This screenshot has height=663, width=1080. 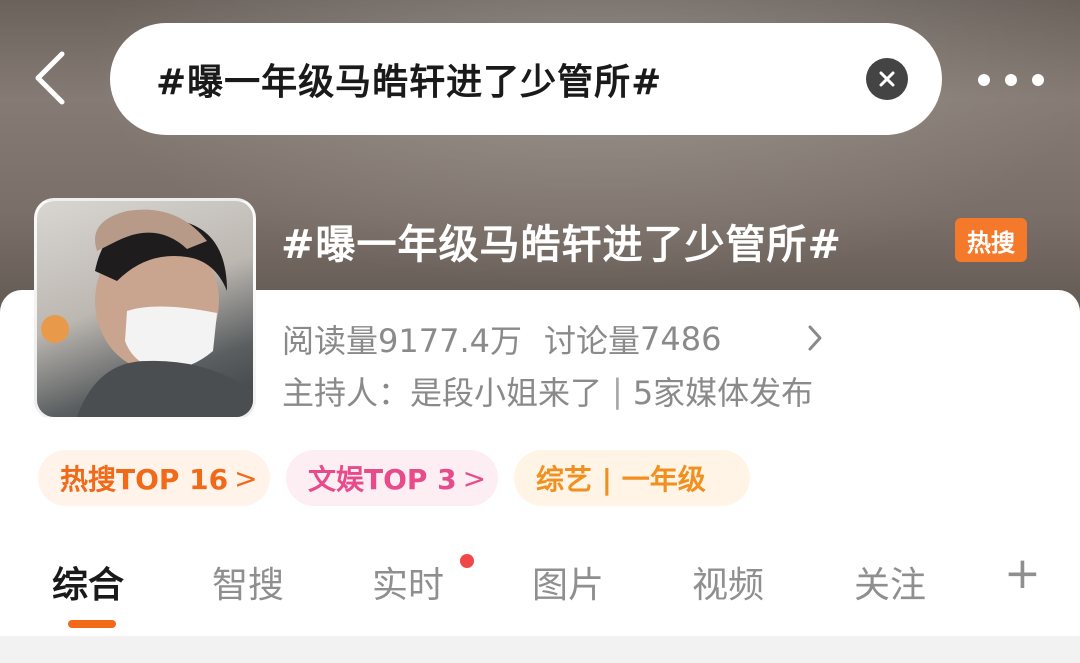 I want to click on close-icon, so click(x=887, y=79).